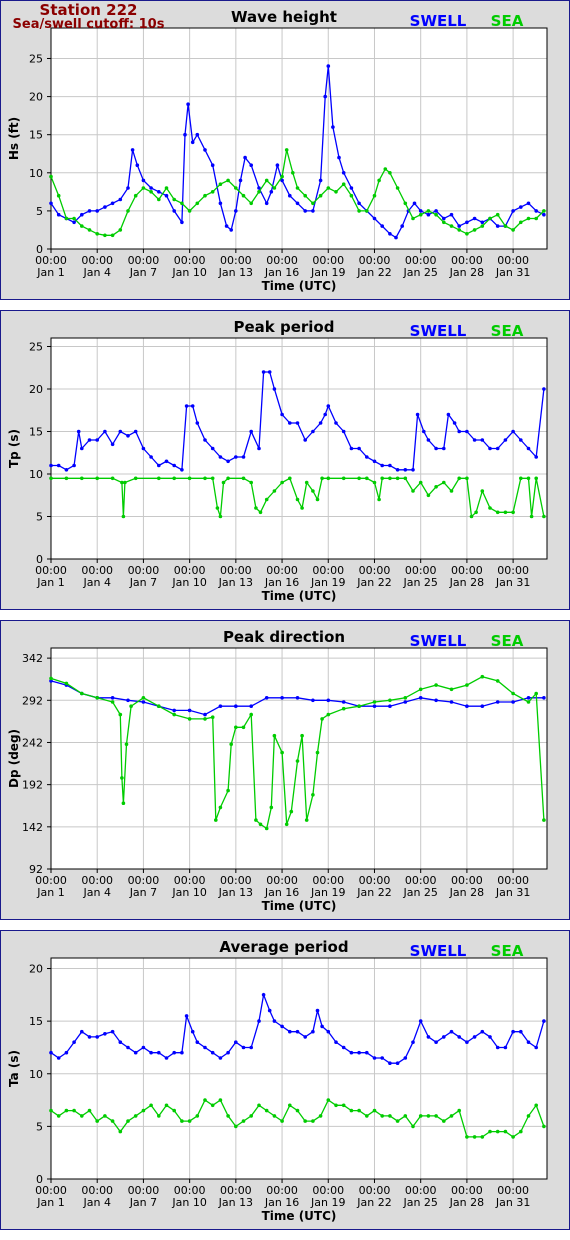 The image size is (570, 1240). I want to click on legend-swell: SWELL, so click(438, 641).